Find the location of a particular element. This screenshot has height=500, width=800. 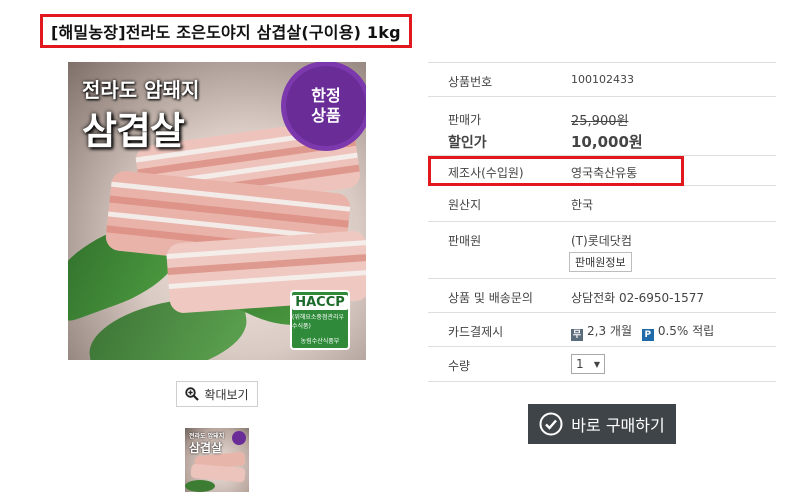

image-caption-small: 전라도 암돼지 is located at coordinates (141, 90).